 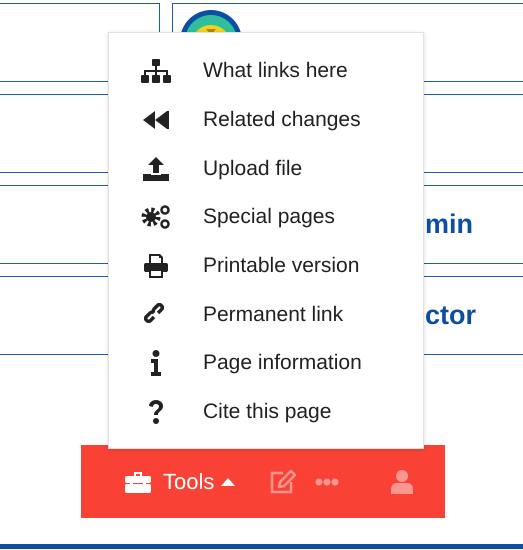 I want to click on gears-icon, so click(x=156, y=217).